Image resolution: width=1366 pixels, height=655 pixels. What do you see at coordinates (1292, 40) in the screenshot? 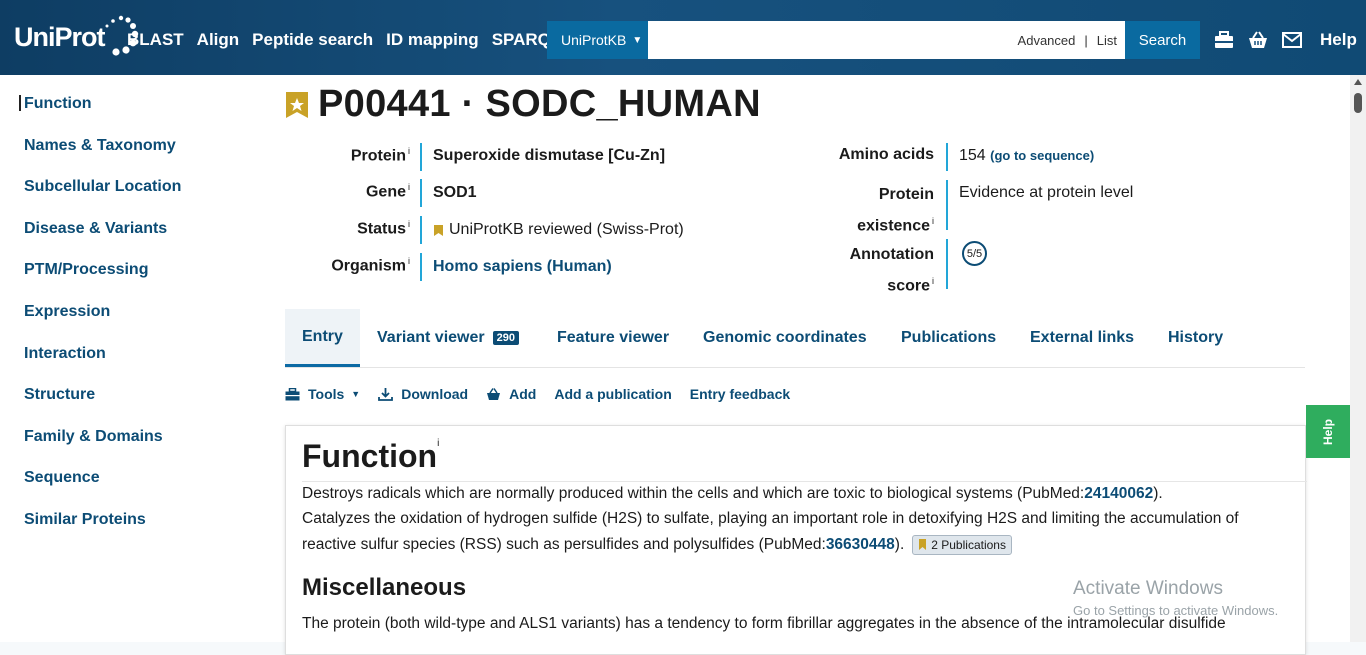
I see `mail-icon` at bounding box center [1292, 40].